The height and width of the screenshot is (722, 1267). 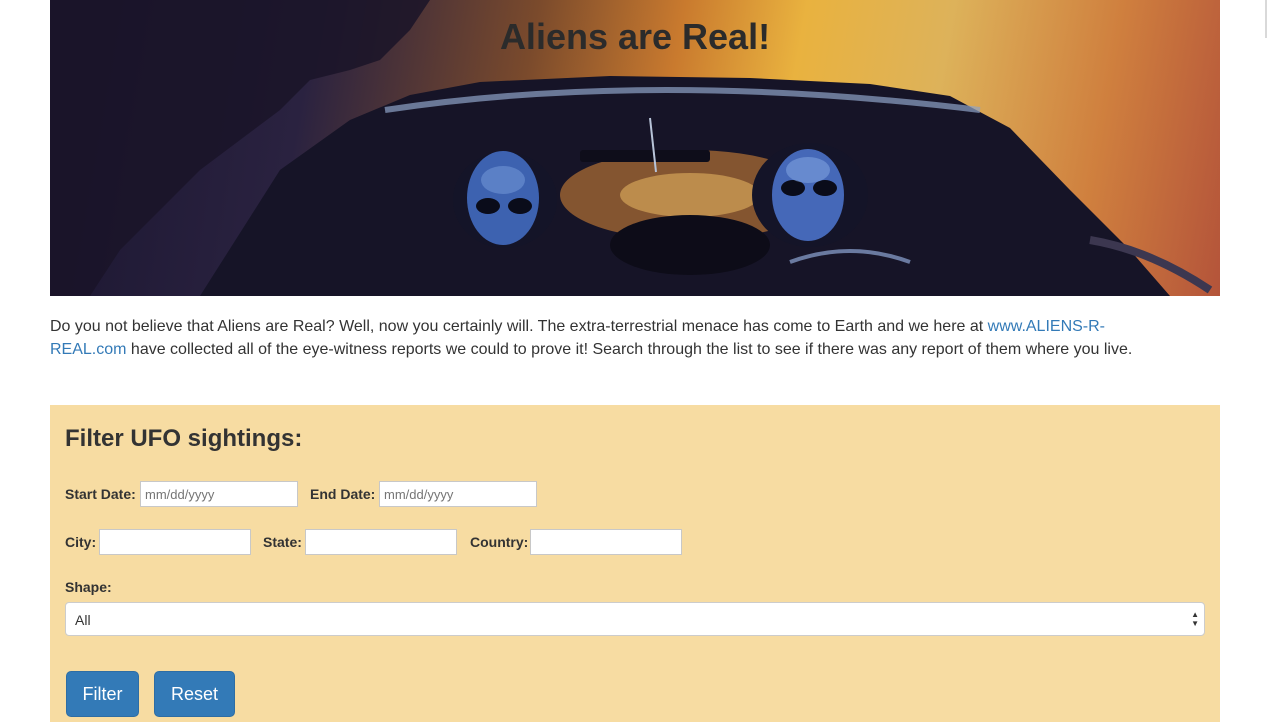 What do you see at coordinates (635, 36) in the screenshot?
I see `page-title: Aliens are Real!` at bounding box center [635, 36].